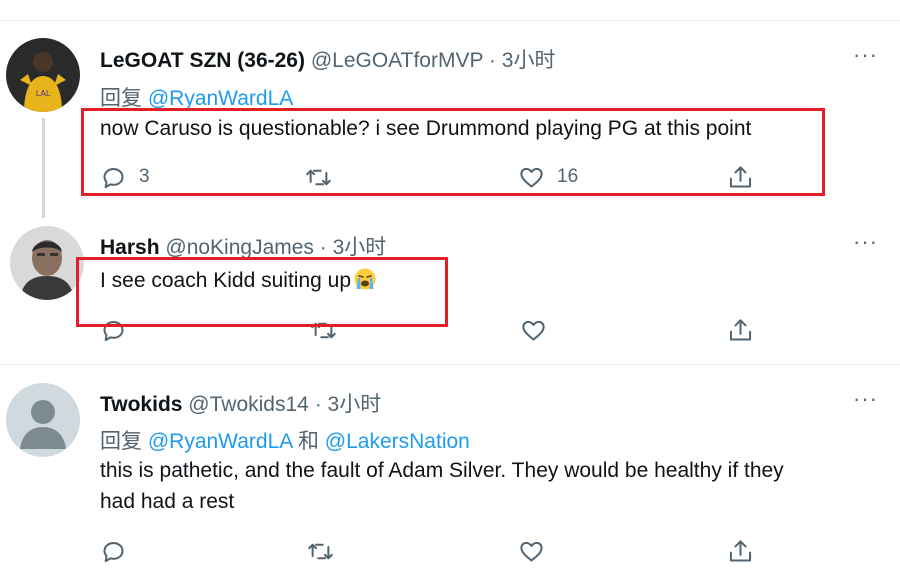 This screenshot has width=900, height=586. Describe the element at coordinates (308, 441) in the screenshot. I see `reply-conjunction: 和` at that location.